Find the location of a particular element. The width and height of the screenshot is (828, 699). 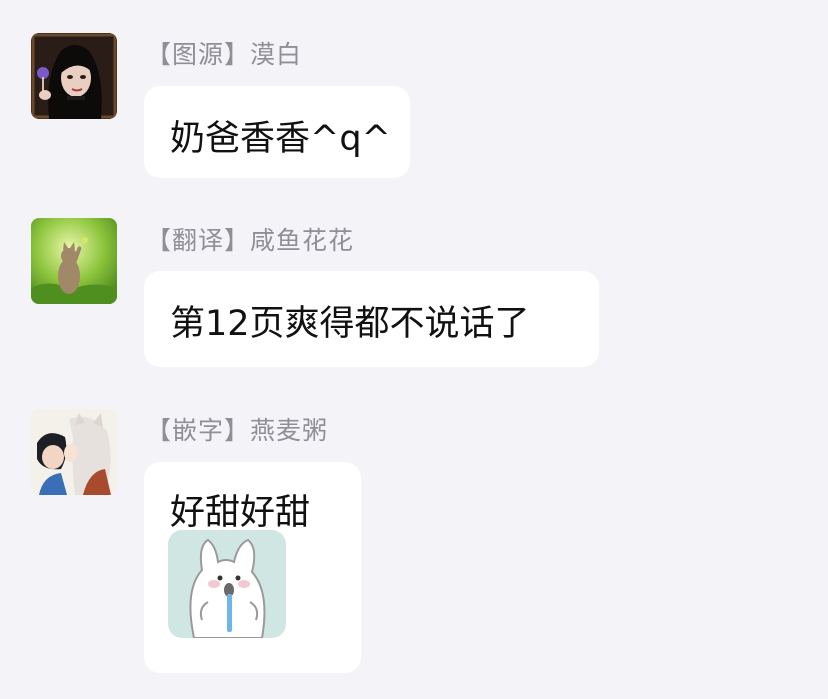

sender-tag: 【嵌字】 is located at coordinates (198, 430).